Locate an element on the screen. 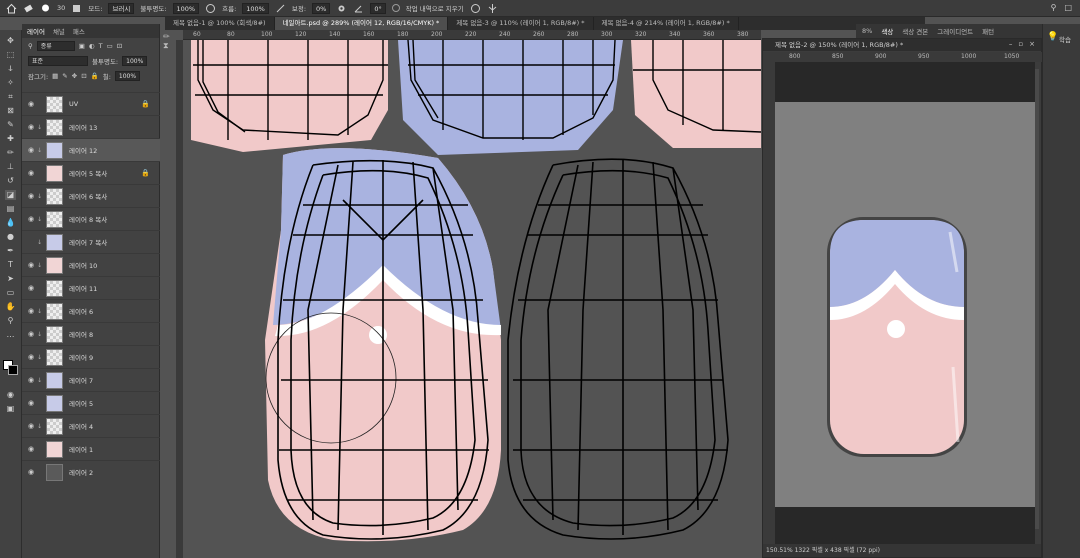 This screenshot has height=558, width=1080. lock-transparent-icon: ▦ is located at coordinates (55, 76).